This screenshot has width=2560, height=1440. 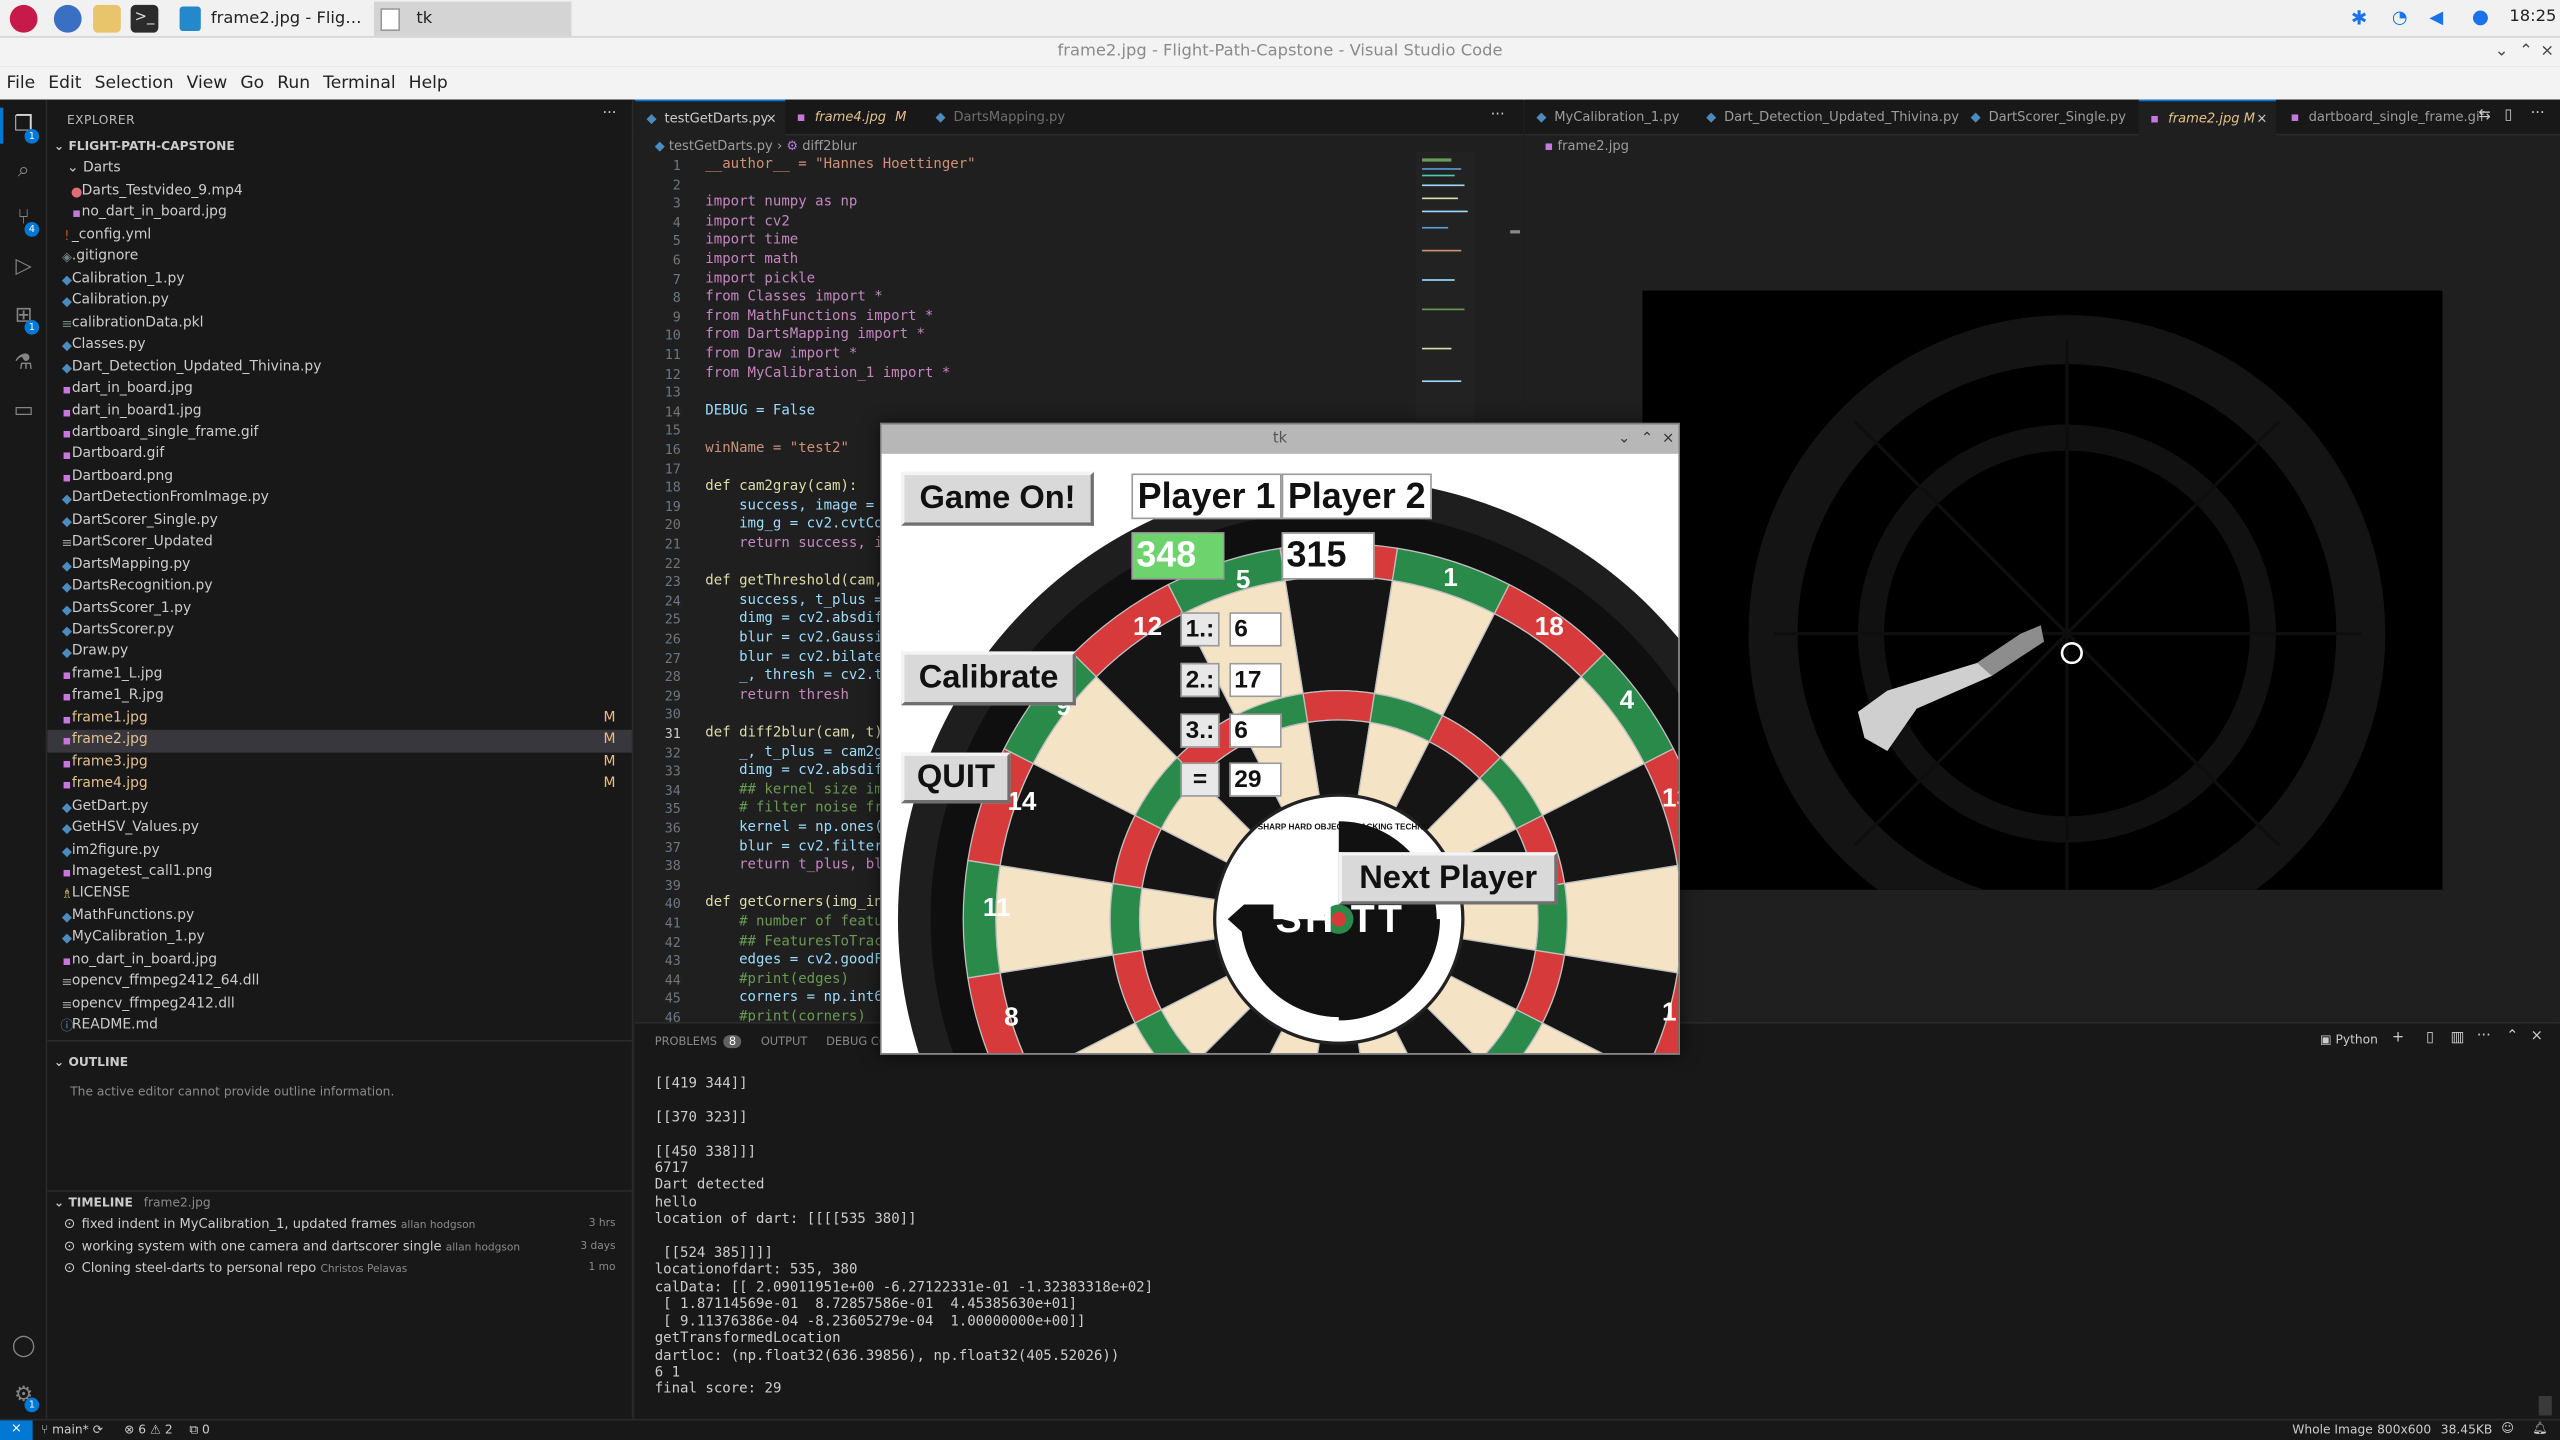 What do you see at coordinates (339, 500) in the screenshot?
I see `file-item: ◆ DartDetectionFromImage.py` at bounding box center [339, 500].